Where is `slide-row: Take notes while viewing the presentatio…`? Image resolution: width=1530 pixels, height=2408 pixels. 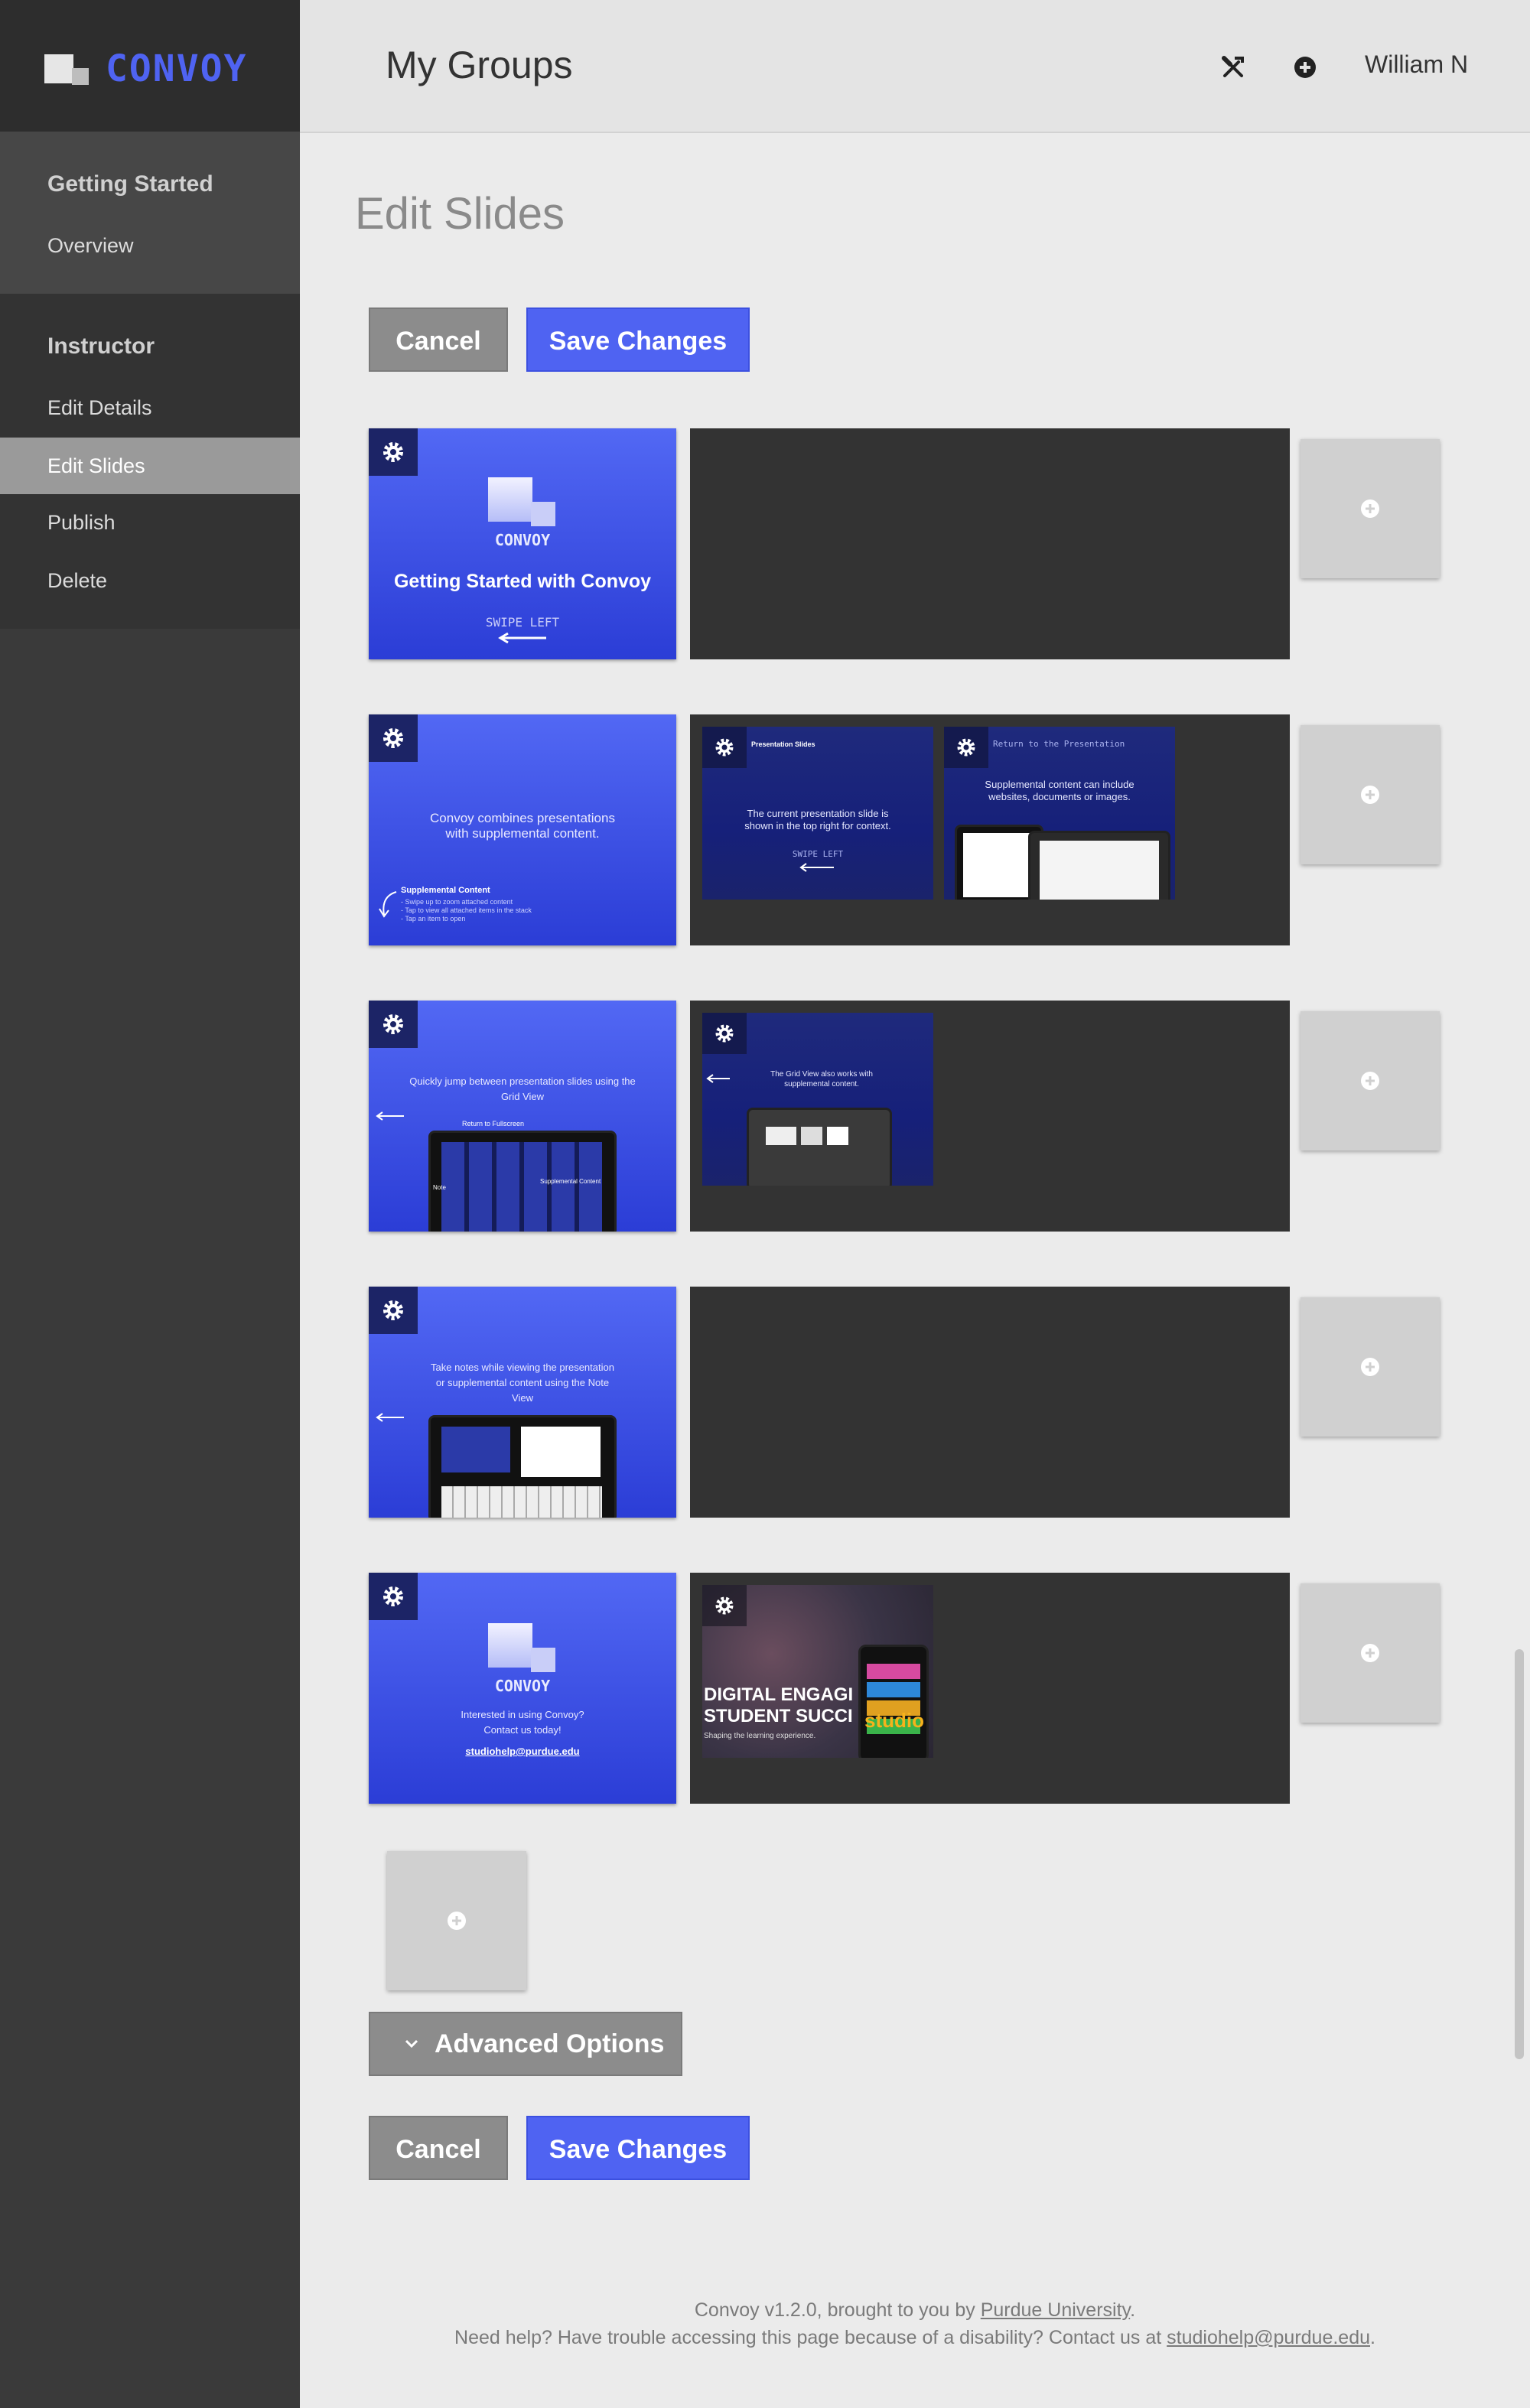
slide-row: Take notes while viewing the presentatio… is located at coordinates (904, 1402).